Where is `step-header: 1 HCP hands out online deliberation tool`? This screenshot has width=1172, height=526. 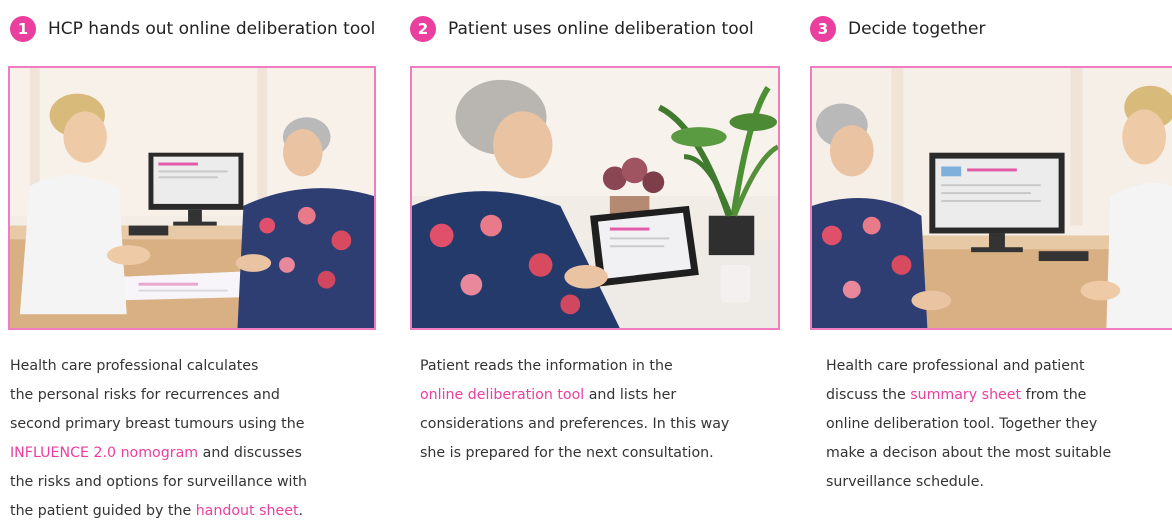 step-header: 1 HCP hands out online deliberation tool is located at coordinates (192, 29).